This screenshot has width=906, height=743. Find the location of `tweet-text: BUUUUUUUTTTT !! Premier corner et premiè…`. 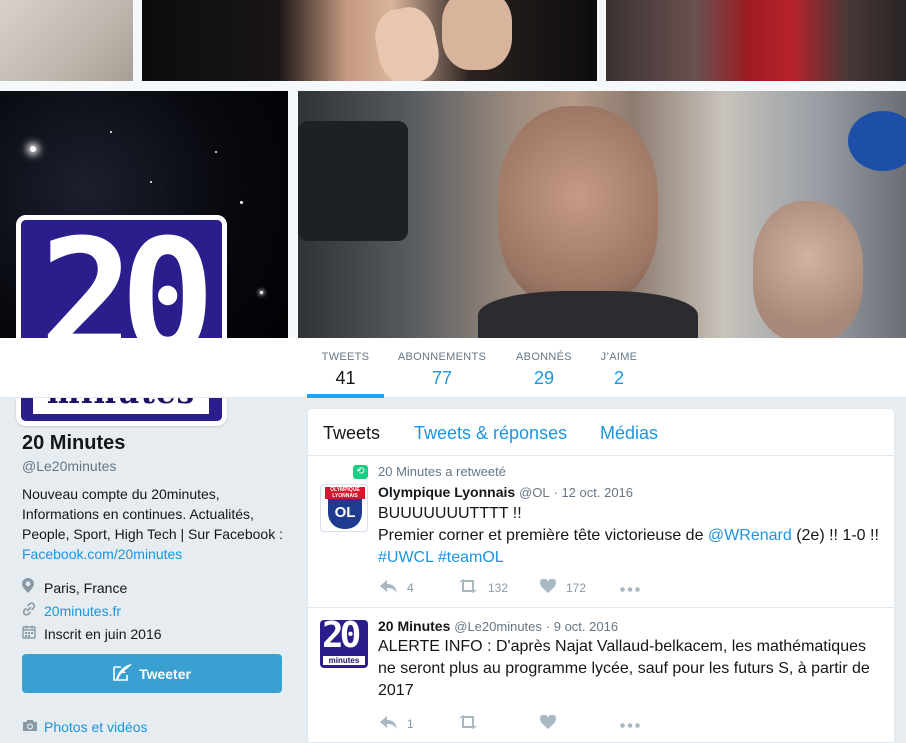

tweet-text: BUUUUUUUTTTT !! Premier corner et premiè… is located at coordinates (633, 536).